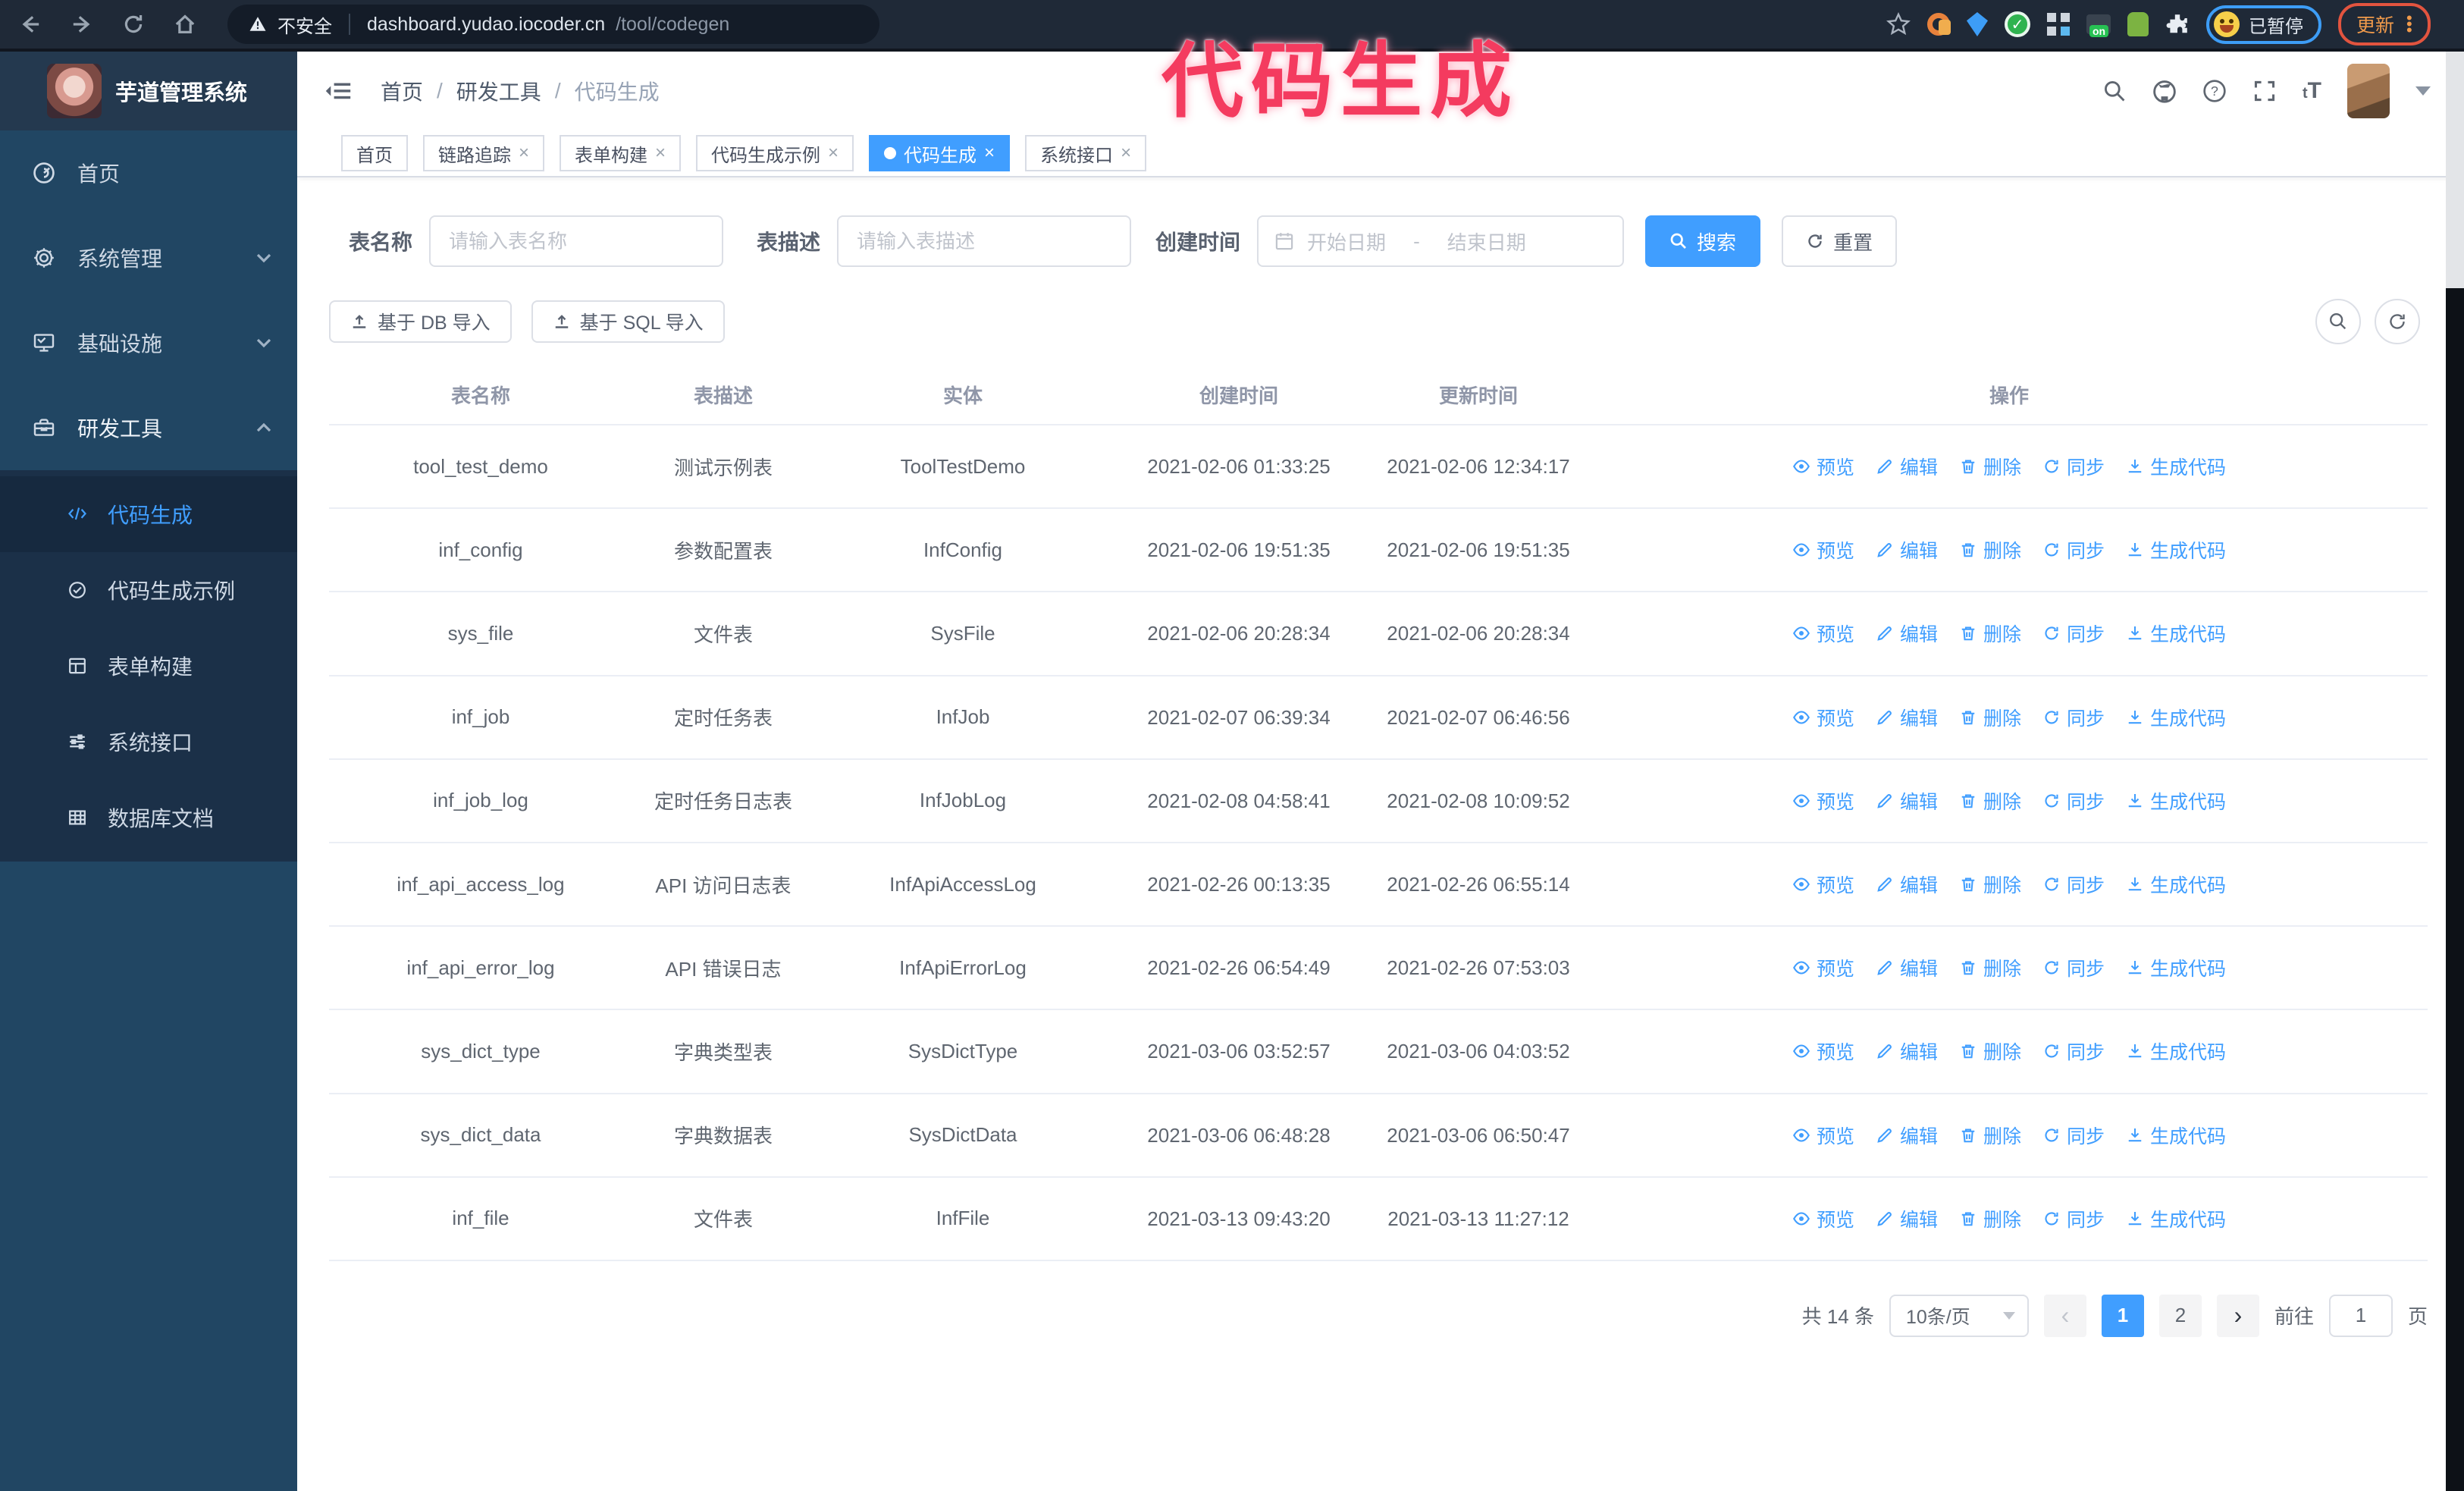 The height and width of the screenshot is (1491, 2464). I want to click on page-button-1: 1, so click(2123, 1315).